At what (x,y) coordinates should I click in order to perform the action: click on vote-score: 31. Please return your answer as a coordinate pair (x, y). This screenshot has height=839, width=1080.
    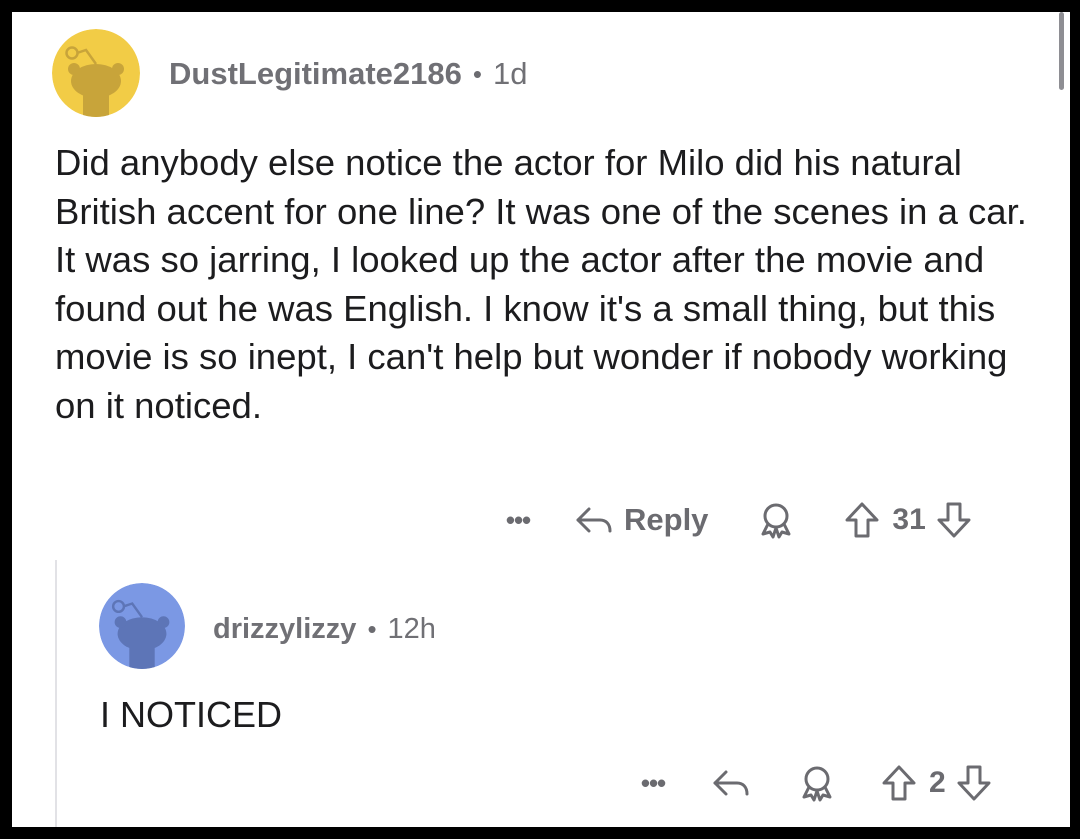
    Looking at the image, I should click on (909, 519).